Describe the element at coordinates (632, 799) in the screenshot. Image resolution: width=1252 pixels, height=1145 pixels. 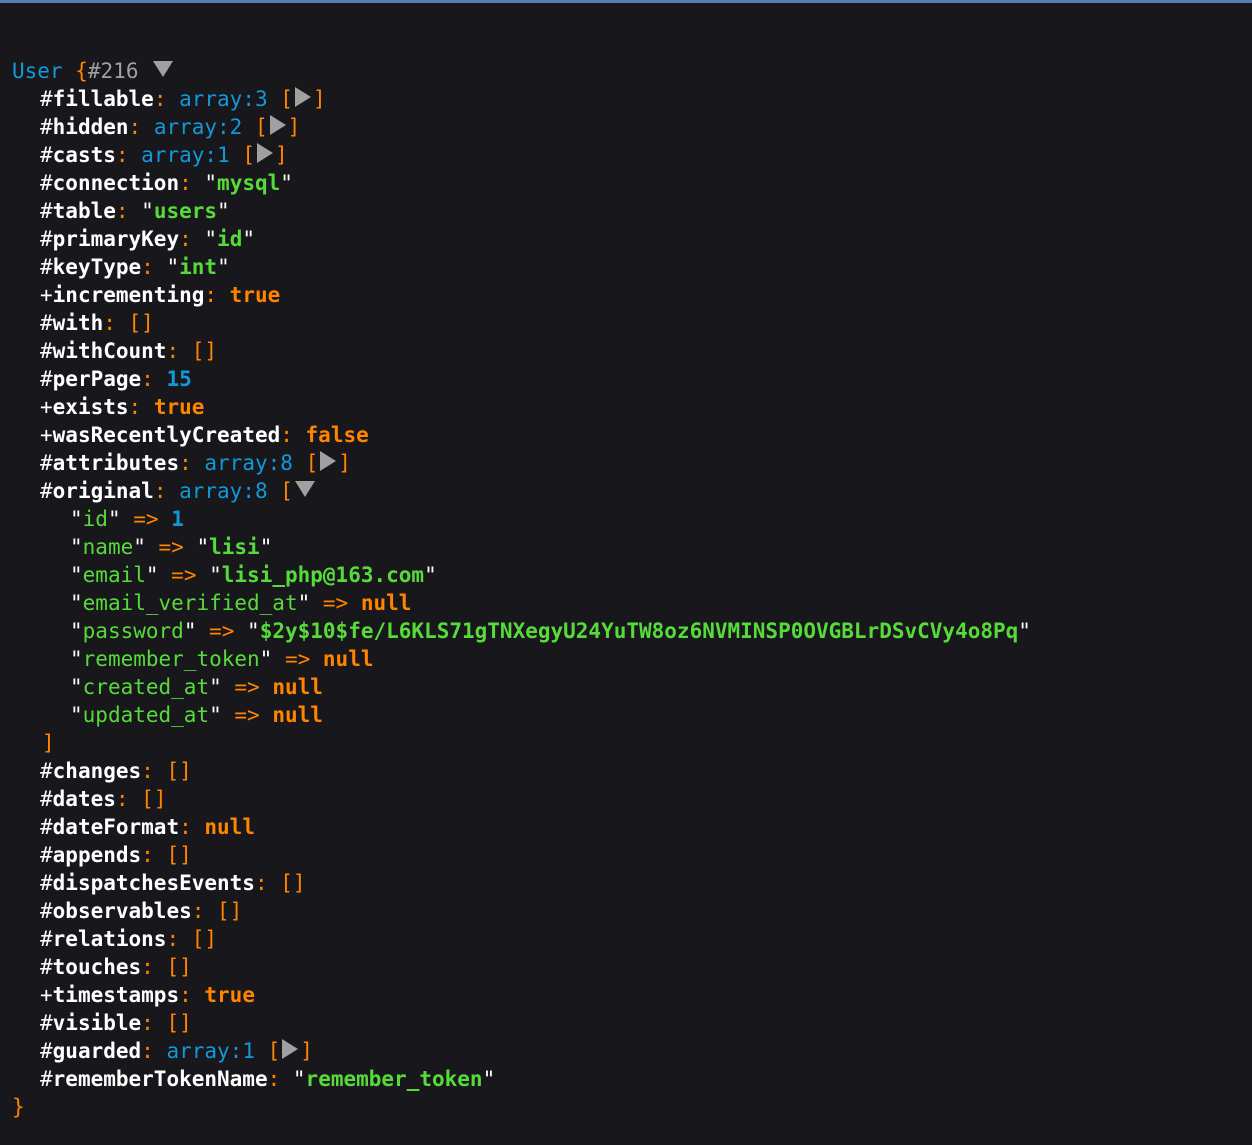
I see `property-row: #dates: []` at that location.